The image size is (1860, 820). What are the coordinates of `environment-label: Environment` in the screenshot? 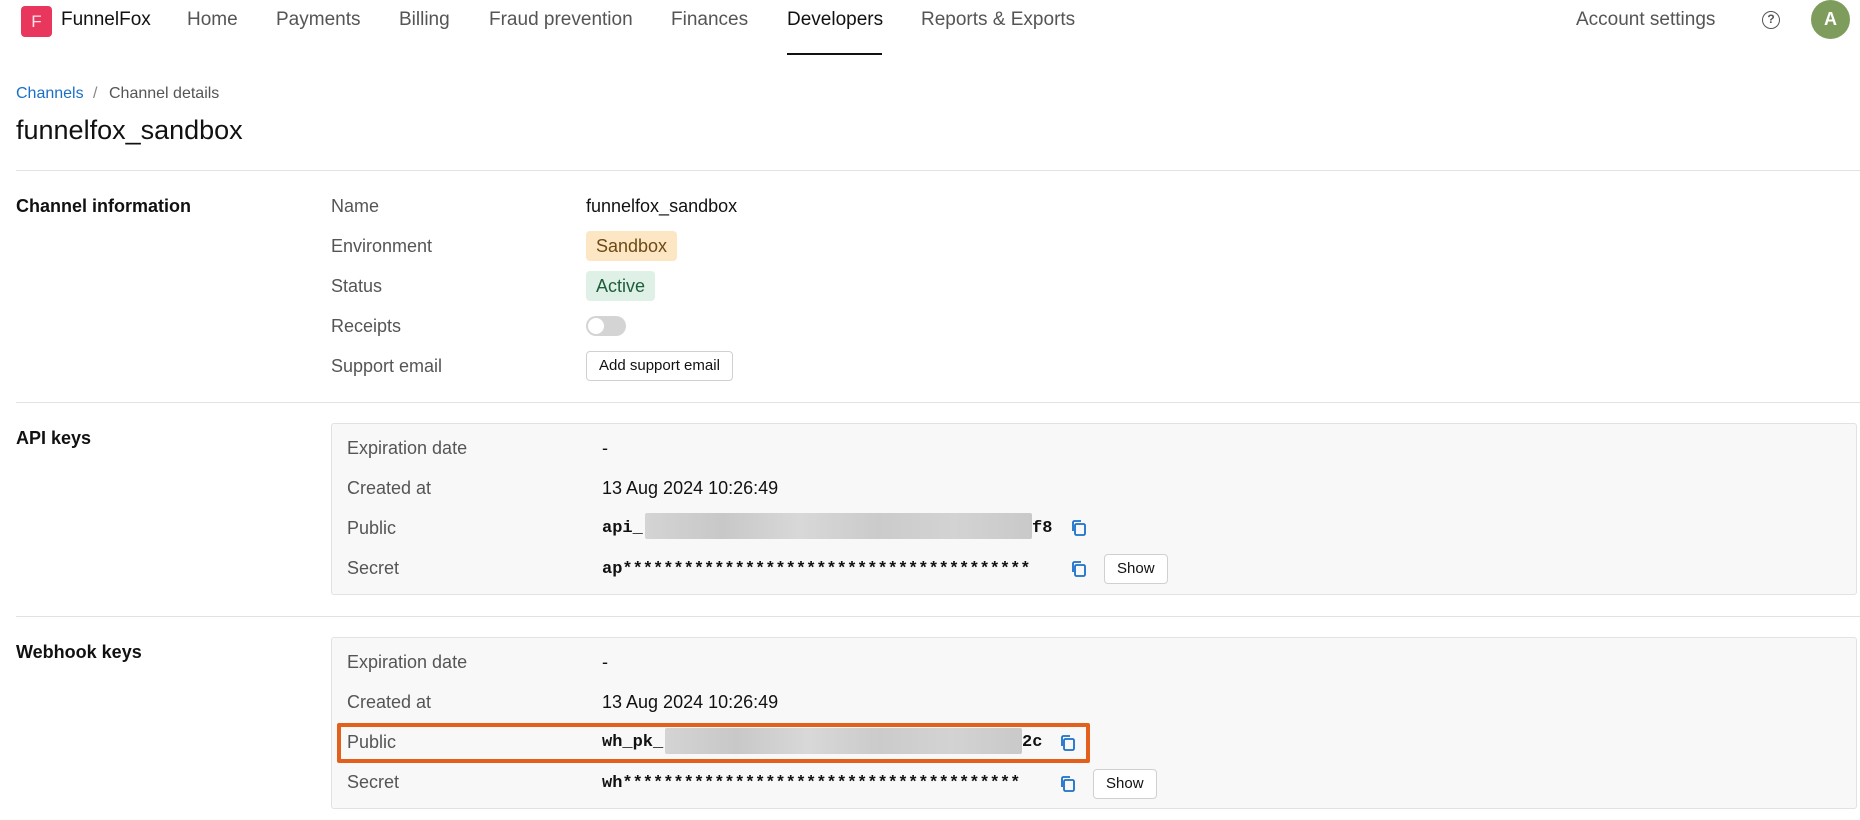 It's located at (382, 246).